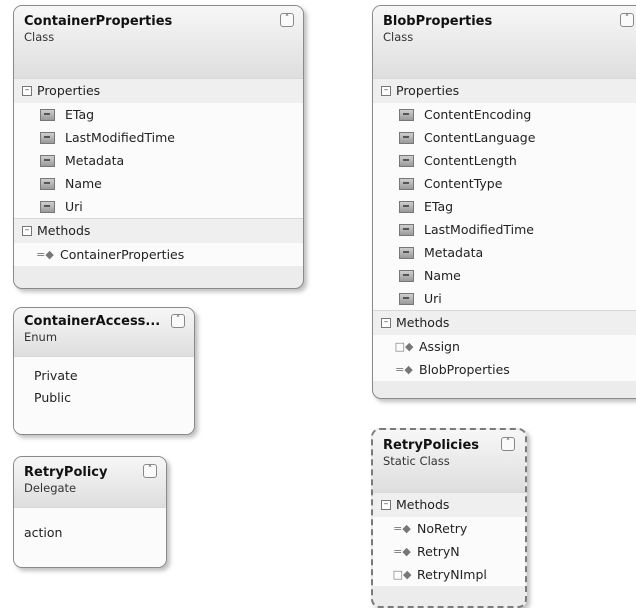 The image size is (636, 608). Describe the element at coordinates (431, 445) in the screenshot. I see `class-title: RetryPolicies` at that location.